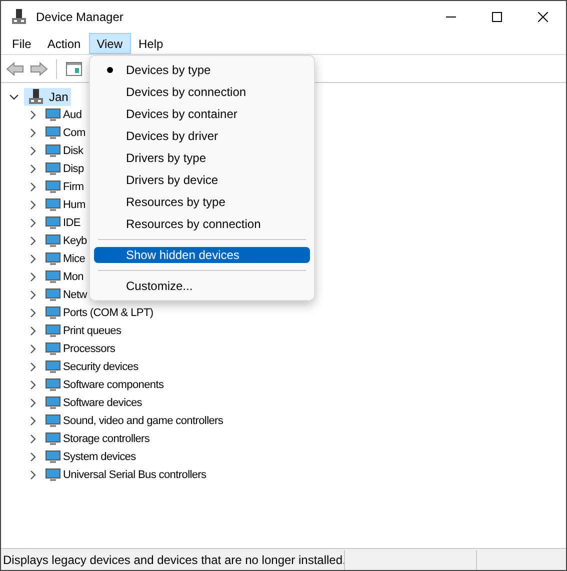 This screenshot has width=567, height=571. I want to click on arrow-right-icon, so click(39, 69).